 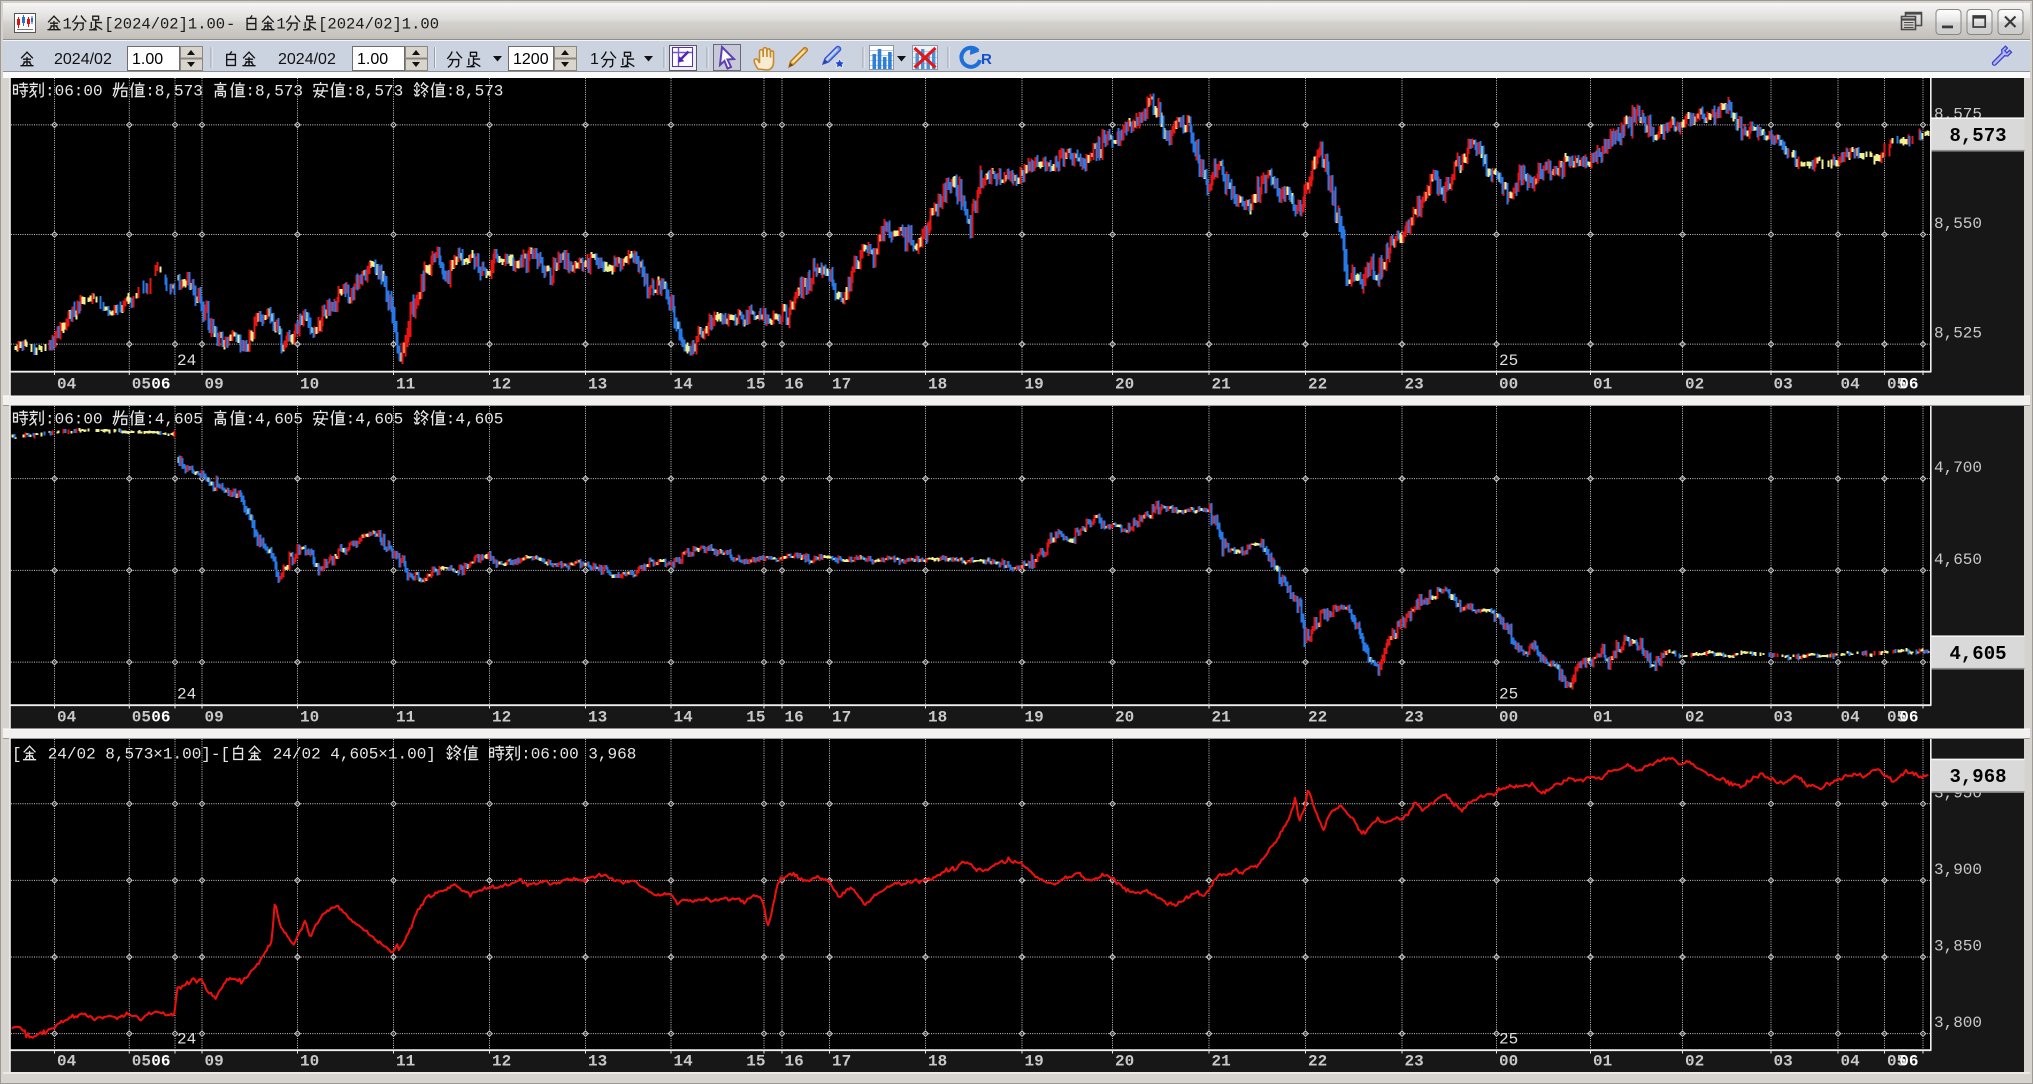 I want to click on svg-text: 23, so click(x=1414, y=1062).